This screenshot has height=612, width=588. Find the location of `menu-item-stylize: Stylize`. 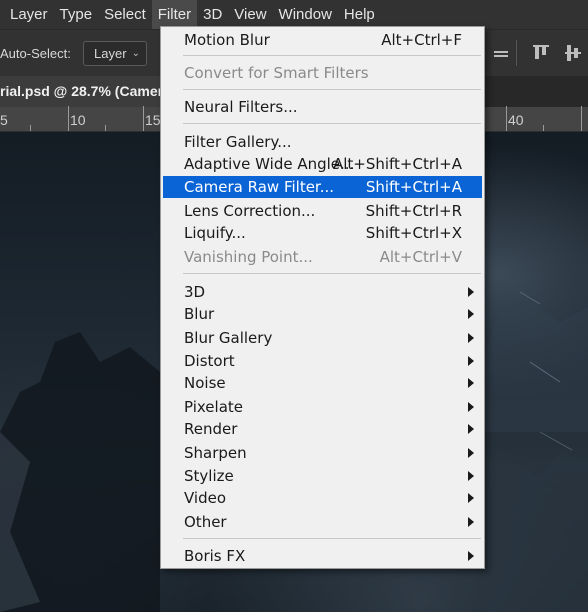

menu-item-stylize: Stylize is located at coordinates (322, 476).